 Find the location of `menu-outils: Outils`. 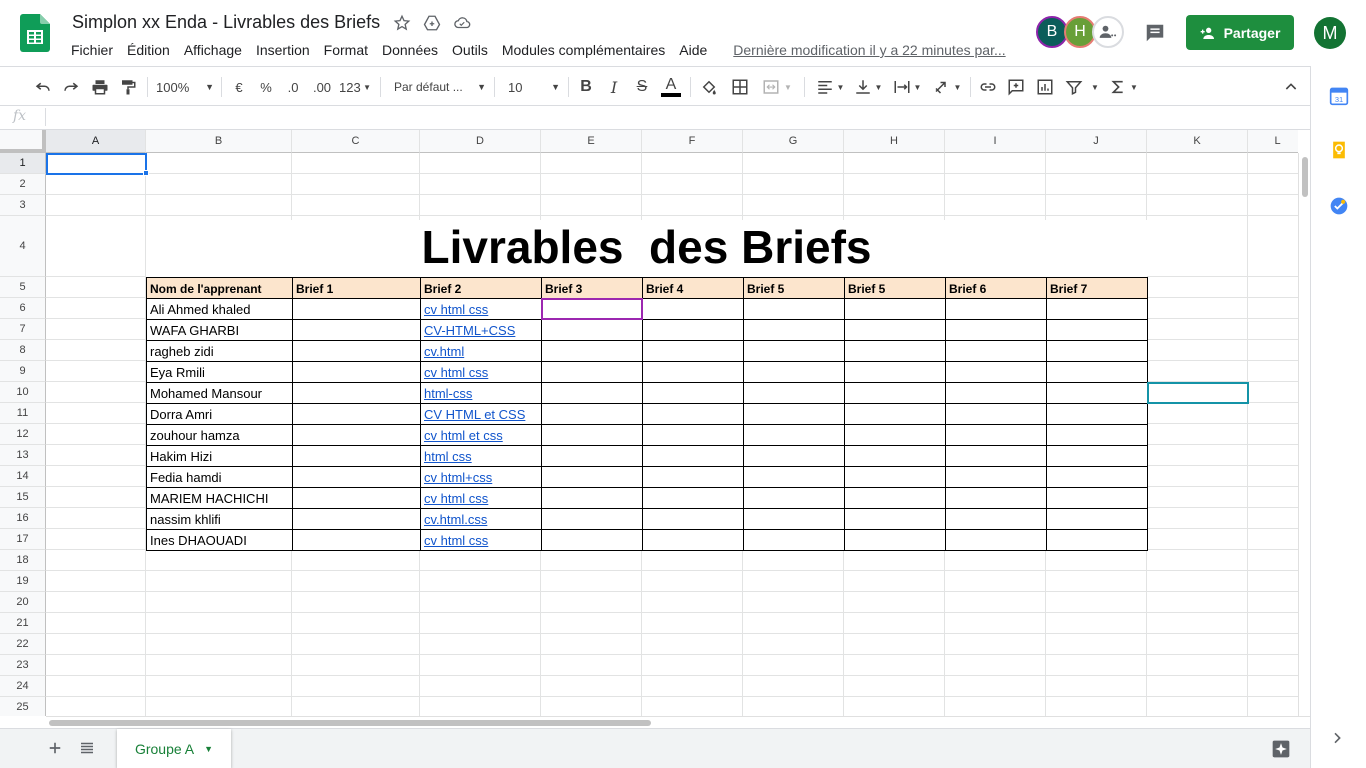

menu-outils: Outils is located at coordinates (470, 50).